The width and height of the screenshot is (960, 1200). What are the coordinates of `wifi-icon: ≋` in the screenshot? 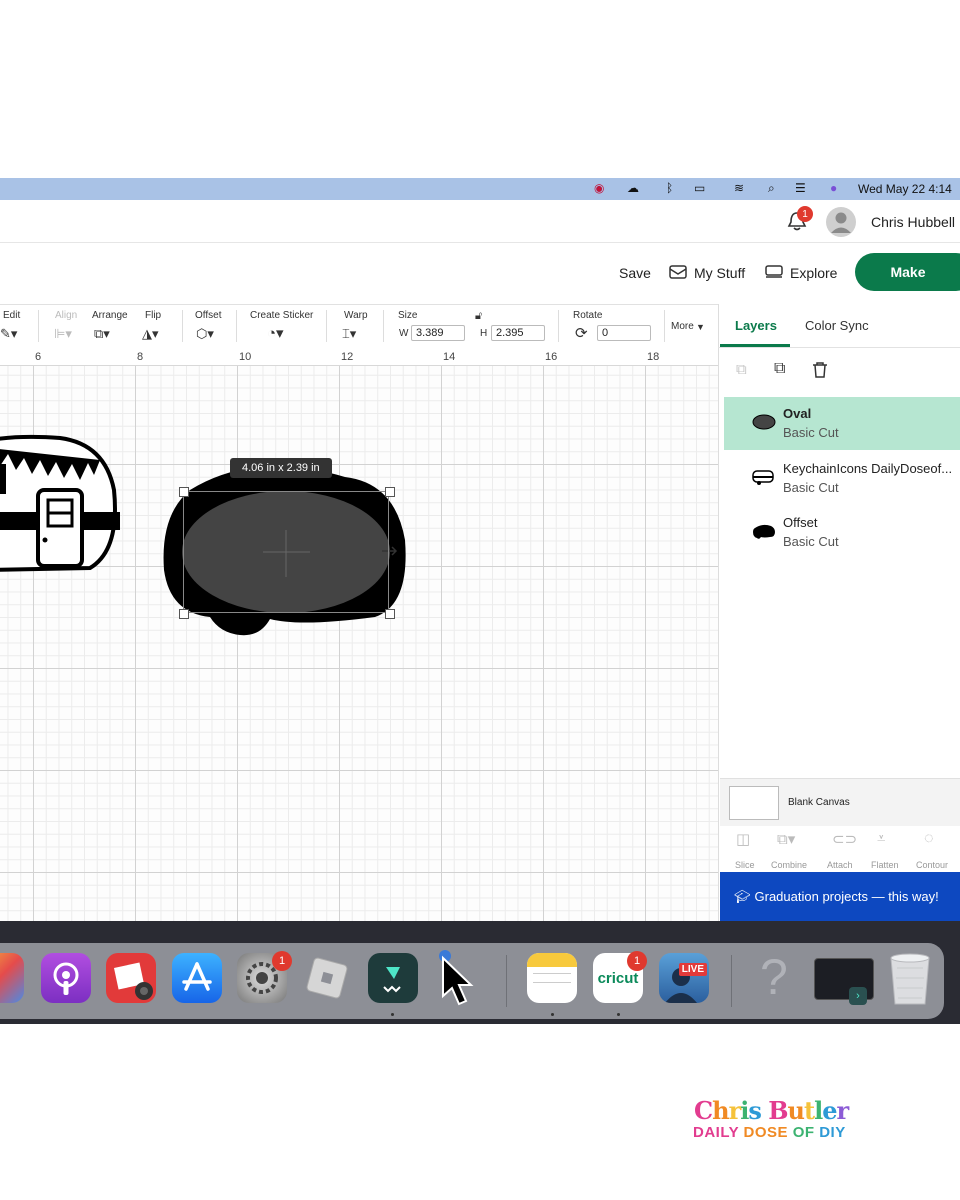 It's located at (739, 188).